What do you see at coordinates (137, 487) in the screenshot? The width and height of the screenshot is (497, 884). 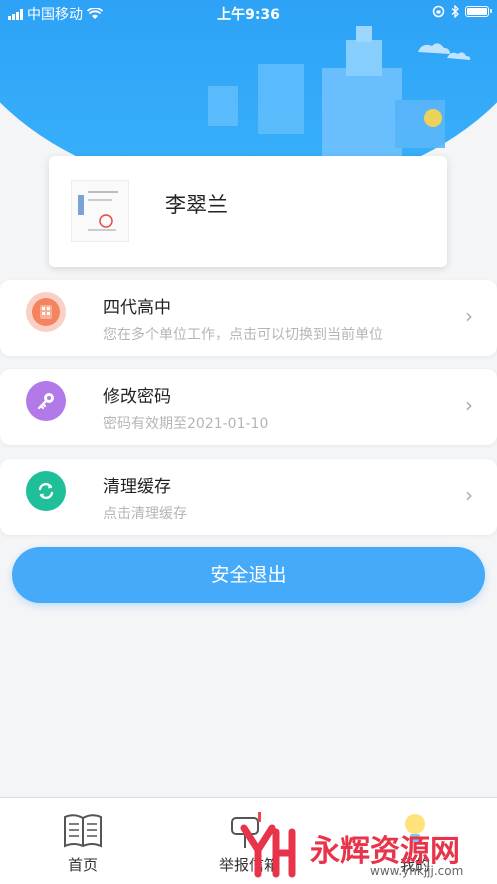 I see `menu-title: 清理缓存` at bounding box center [137, 487].